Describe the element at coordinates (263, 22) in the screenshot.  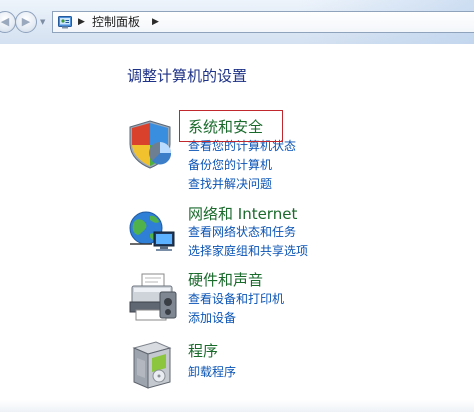
I see `address-bar: ▶ 控制面板 ▶` at that location.